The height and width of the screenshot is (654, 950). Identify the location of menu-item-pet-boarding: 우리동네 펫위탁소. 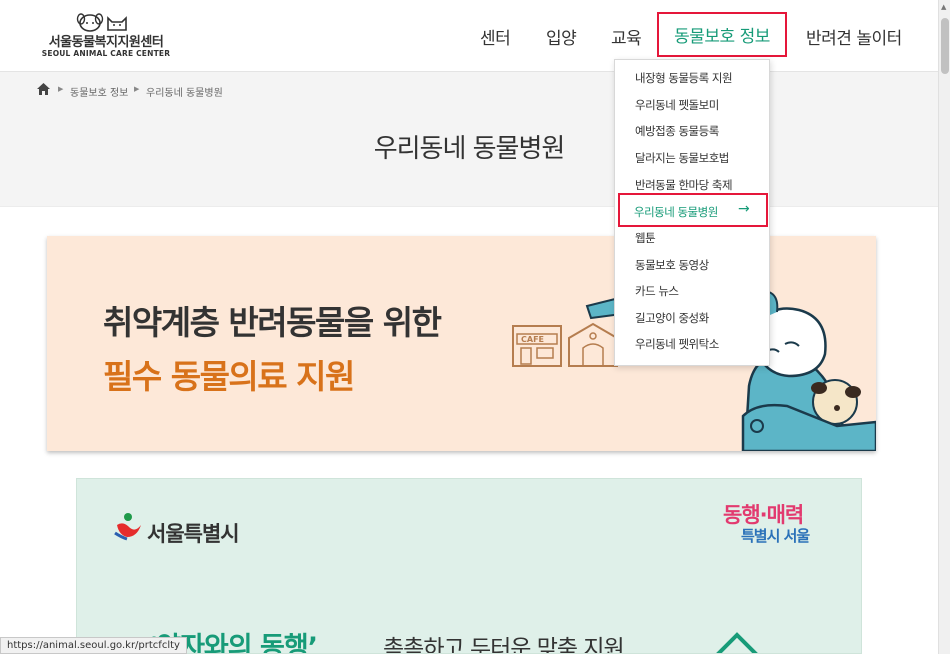
(677, 344).